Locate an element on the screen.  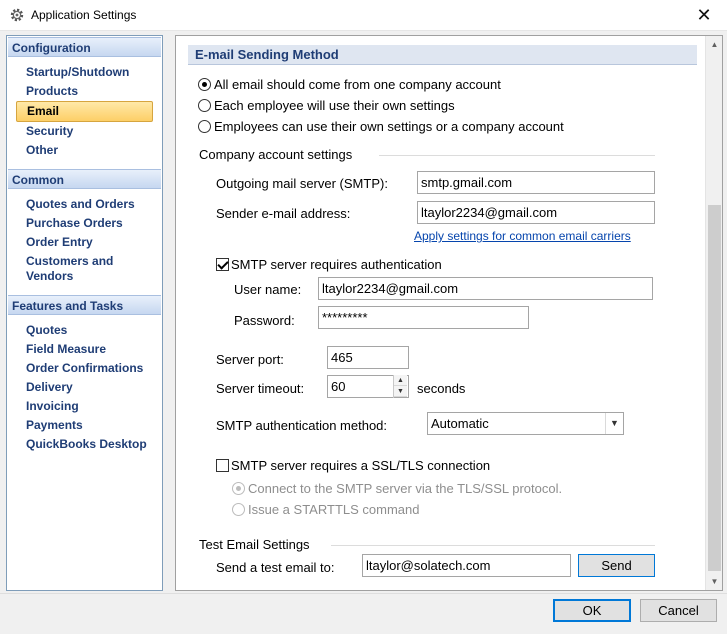
radio-starttls: Issue a STARTTLS command is located at coordinates (325, 509).